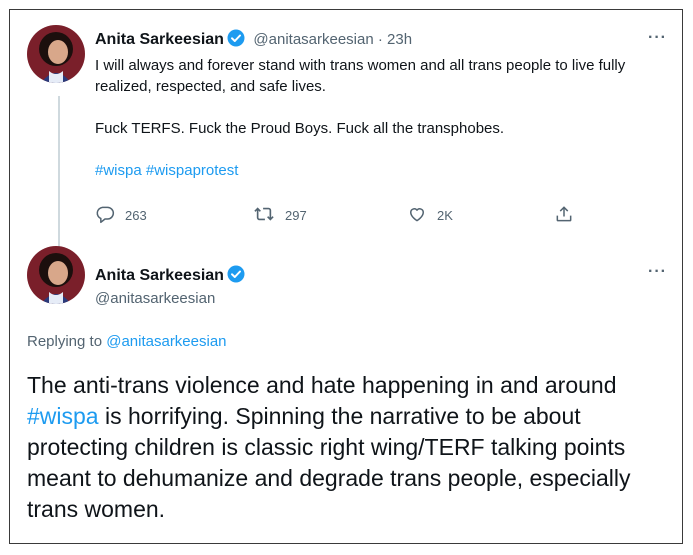 The width and height of the screenshot is (693, 555). What do you see at coordinates (399, 39) in the screenshot?
I see `timestamp: 23h` at bounding box center [399, 39].